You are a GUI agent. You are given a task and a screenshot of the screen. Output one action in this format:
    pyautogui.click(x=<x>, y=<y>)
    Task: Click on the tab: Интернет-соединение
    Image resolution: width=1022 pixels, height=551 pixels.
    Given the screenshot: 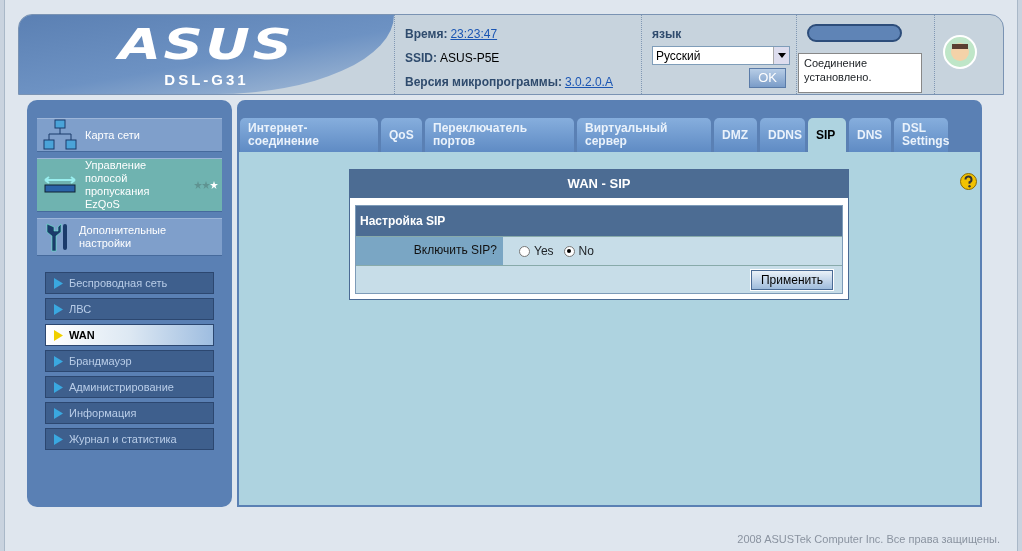 What is the action you would take?
    pyautogui.click(x=309, y=135)
    